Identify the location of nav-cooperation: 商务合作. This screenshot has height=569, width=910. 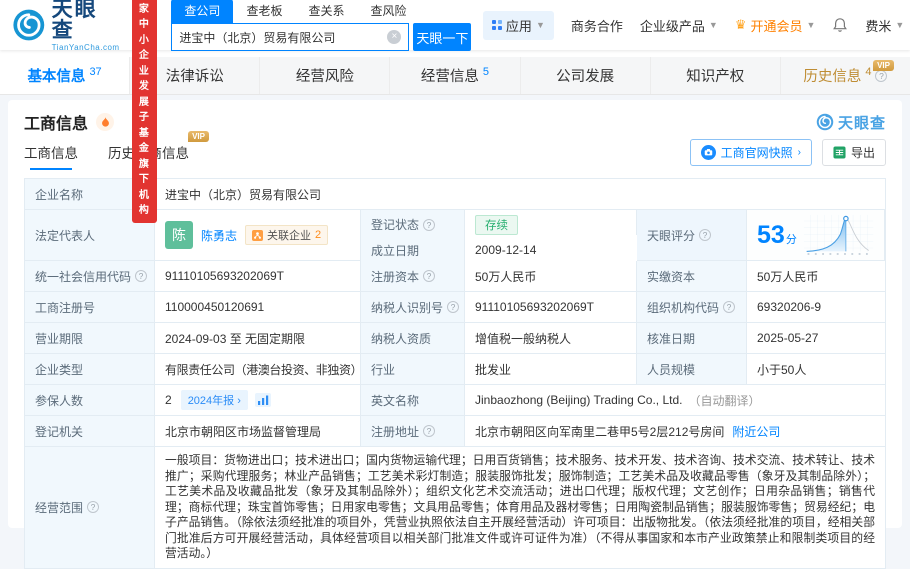
(597, 25).